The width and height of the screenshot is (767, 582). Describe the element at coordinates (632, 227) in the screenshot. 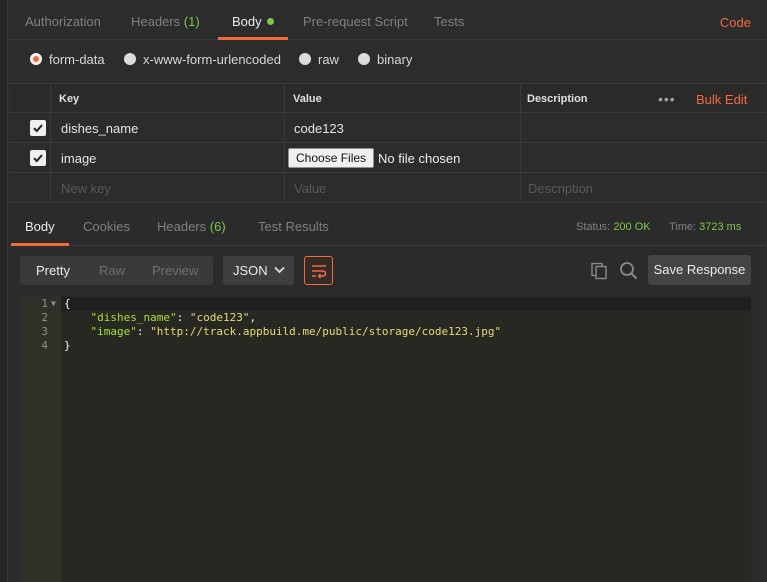

I see `status-value: 200 OK` at that location.